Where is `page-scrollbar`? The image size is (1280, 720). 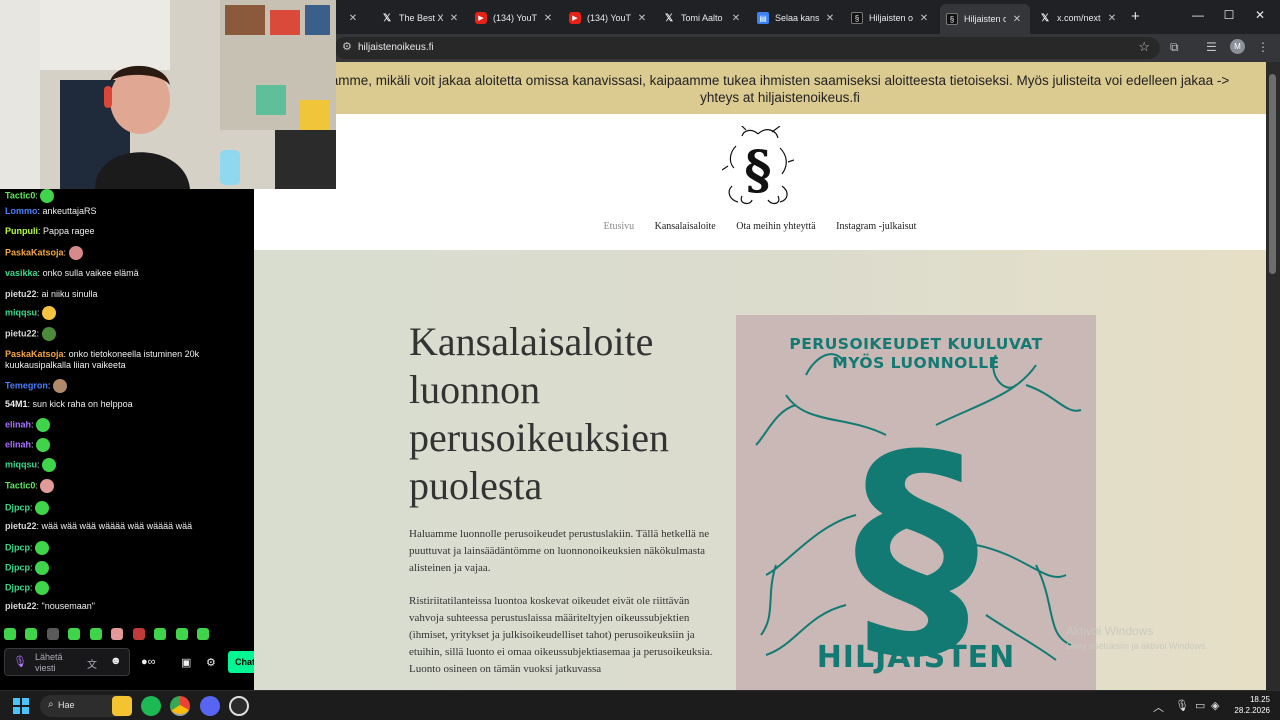 page-scrollbar is located at coordinates (1273, 376).